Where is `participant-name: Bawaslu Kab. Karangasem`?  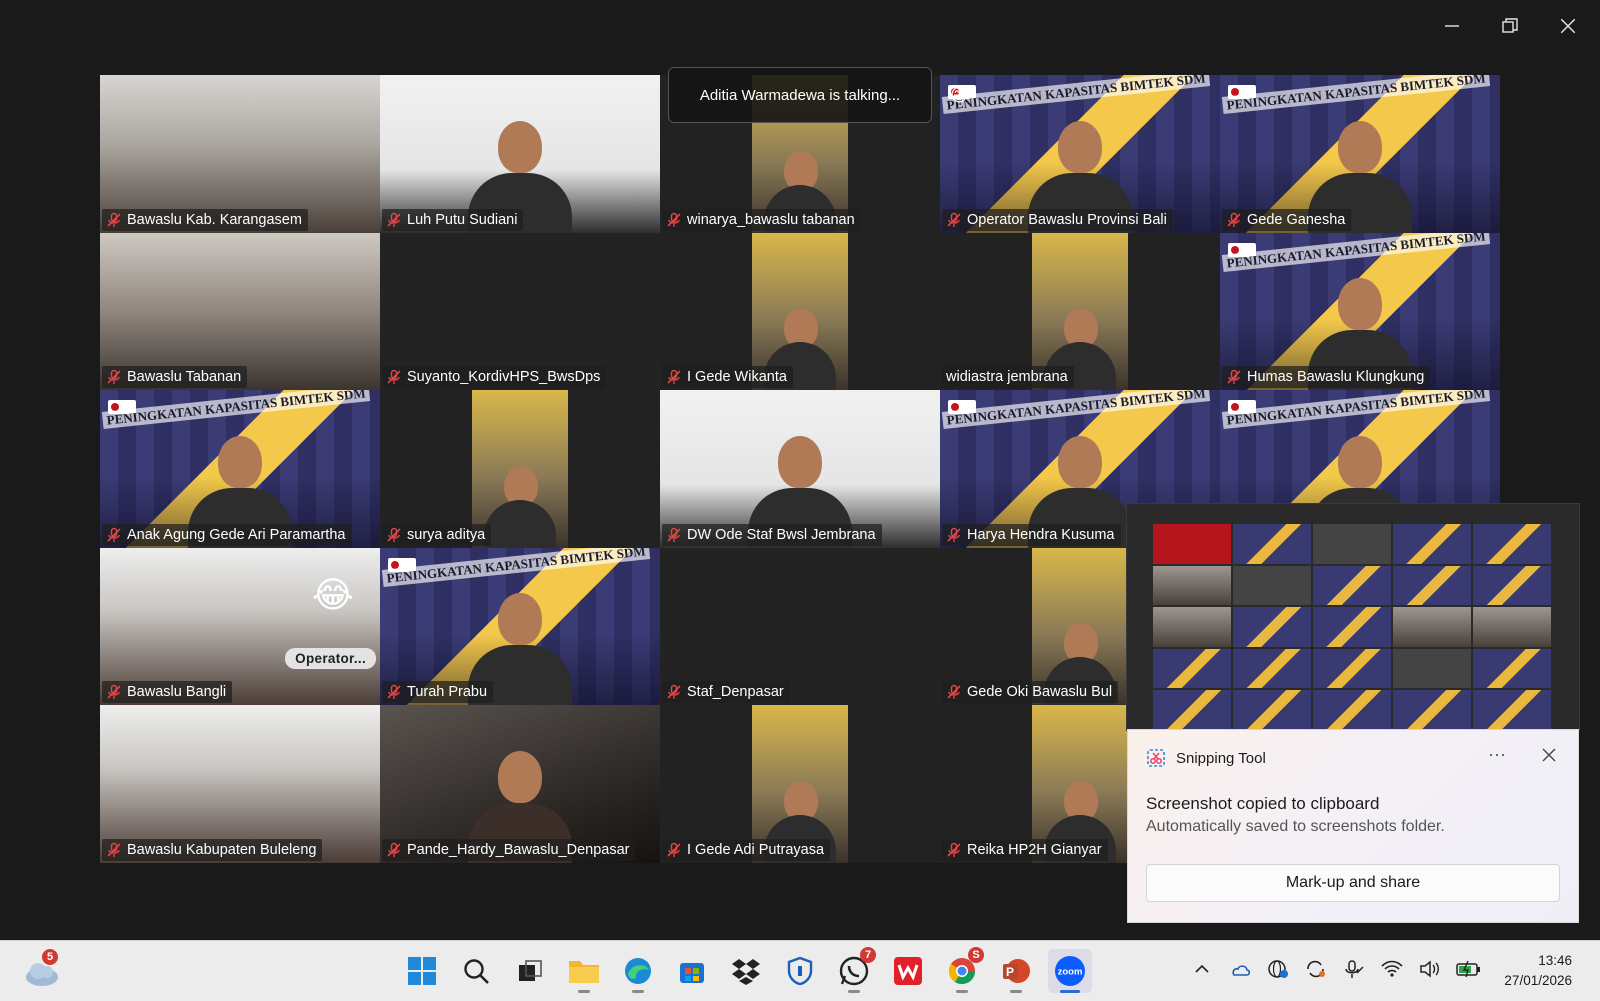 participant-name: Bawaslu Kab. Karangasem is located at coordinates (214, 219).